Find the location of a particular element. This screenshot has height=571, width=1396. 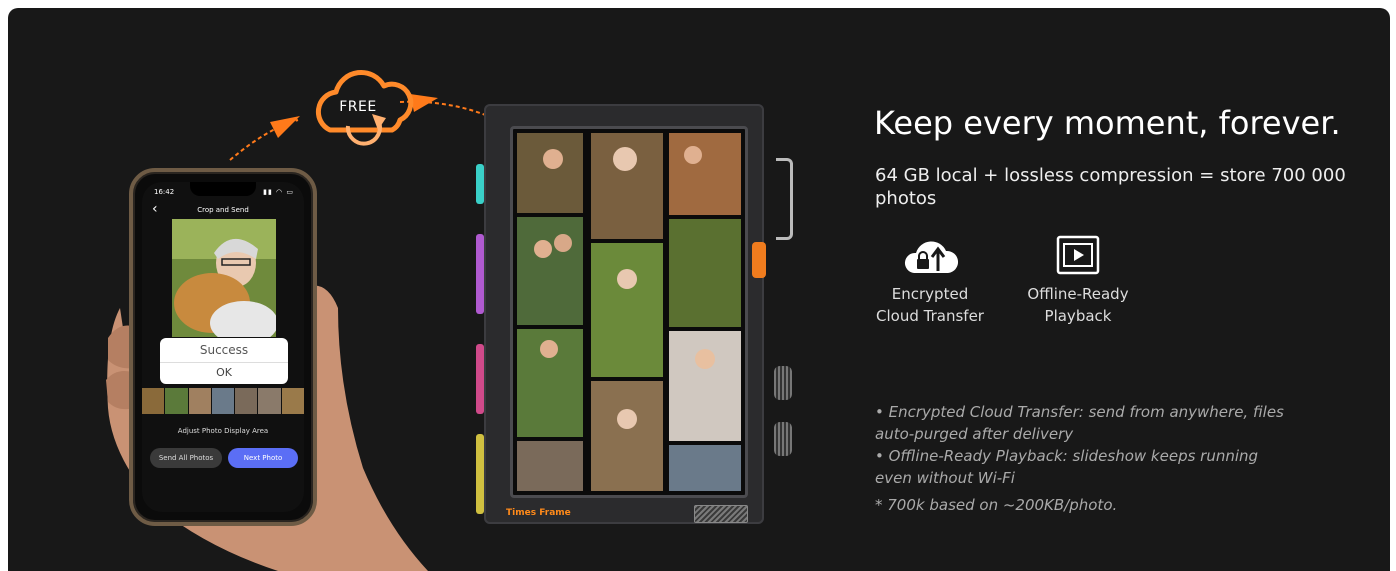

status-icons: ▮▮ ◠ ▭ is located at coordinates (278, 192).